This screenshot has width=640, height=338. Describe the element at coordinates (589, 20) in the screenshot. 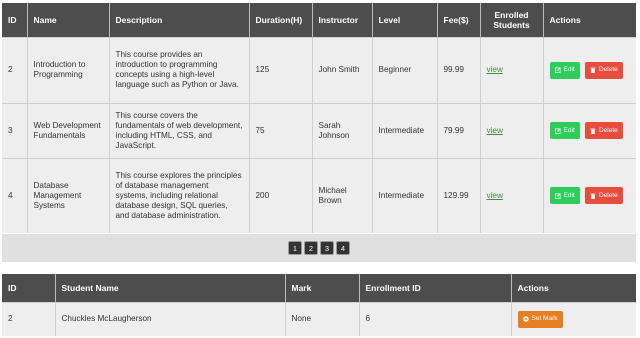

I see `col-header-actions: Actions` at that location.